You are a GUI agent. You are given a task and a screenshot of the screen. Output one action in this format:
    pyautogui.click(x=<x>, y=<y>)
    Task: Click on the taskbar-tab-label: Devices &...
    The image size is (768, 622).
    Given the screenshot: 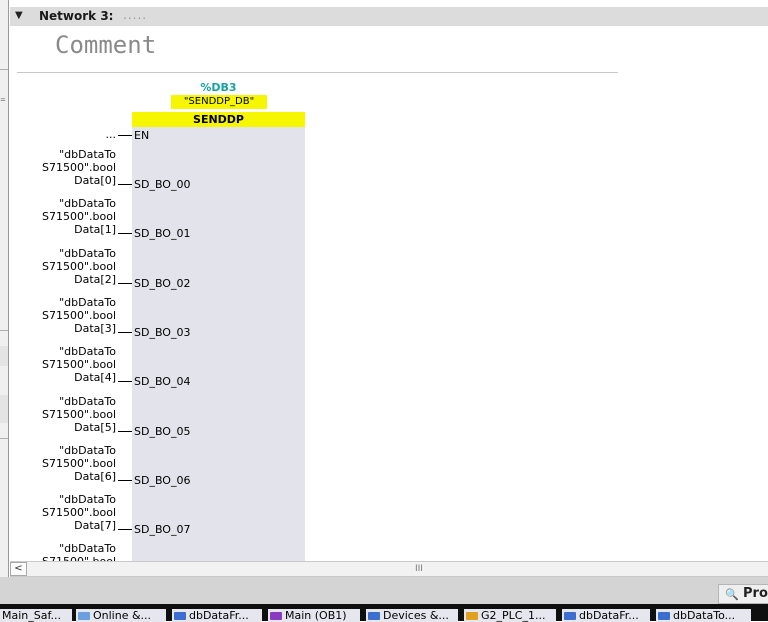 What is the action you would take?
    pyautogui.click(x=416, y=615)
    